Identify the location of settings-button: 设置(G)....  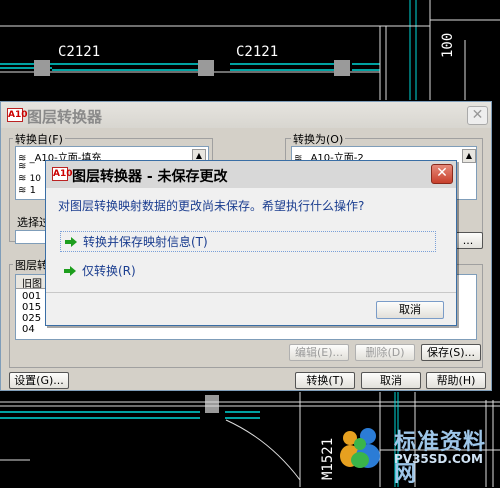
(39, 380).